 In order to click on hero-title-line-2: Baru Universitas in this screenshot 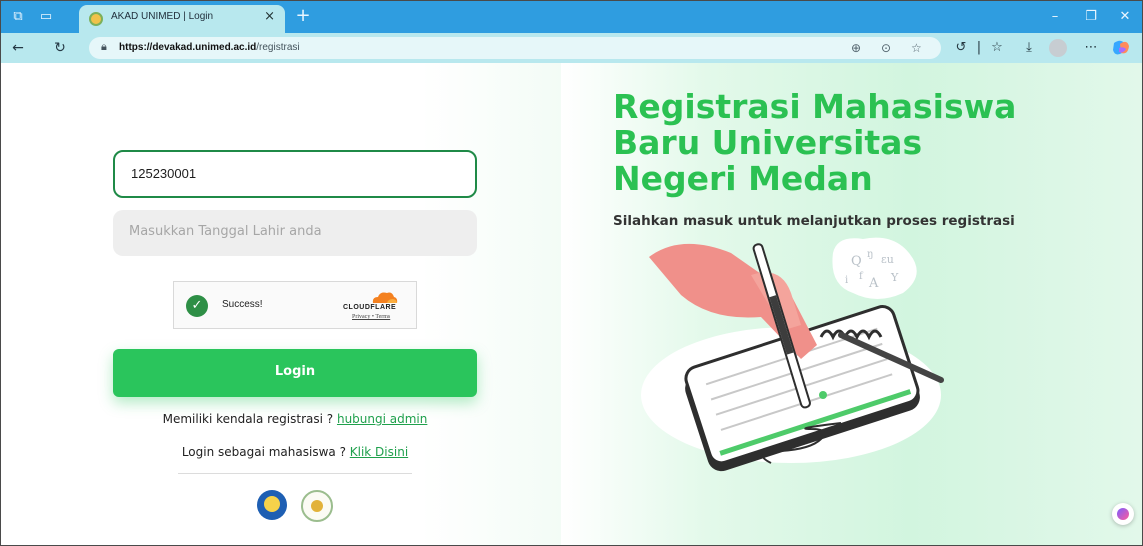, I will do `click(768, 142)`.